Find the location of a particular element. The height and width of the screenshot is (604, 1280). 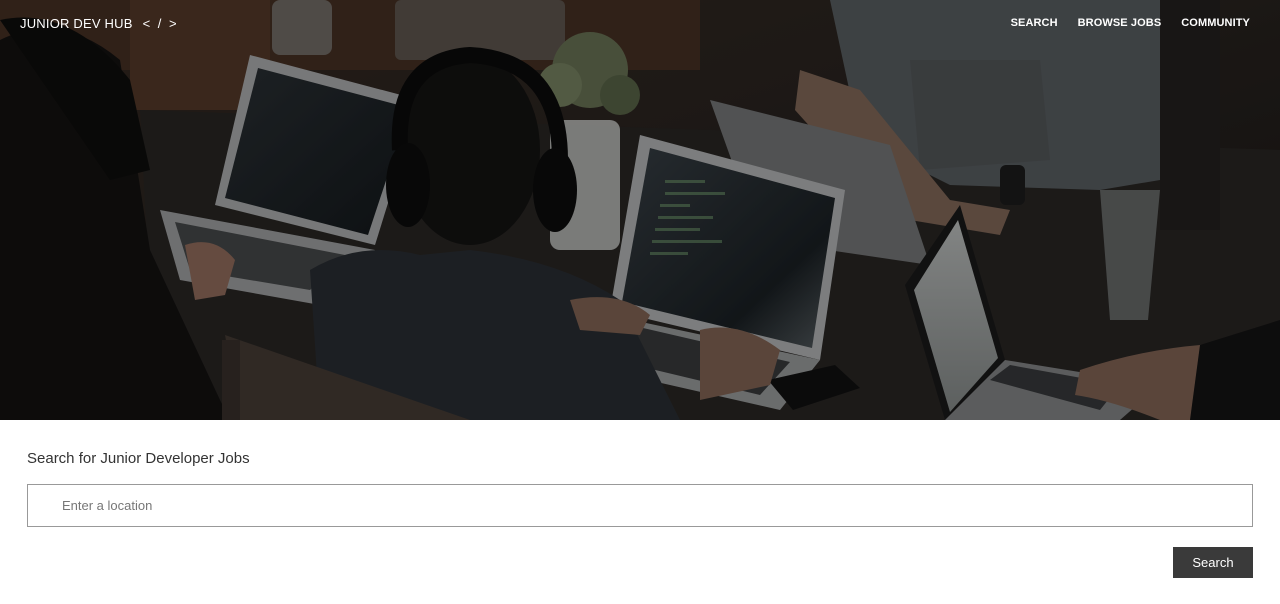

search-heading: Search for Junior Developer Jobs is located at coordinates (138, 458).